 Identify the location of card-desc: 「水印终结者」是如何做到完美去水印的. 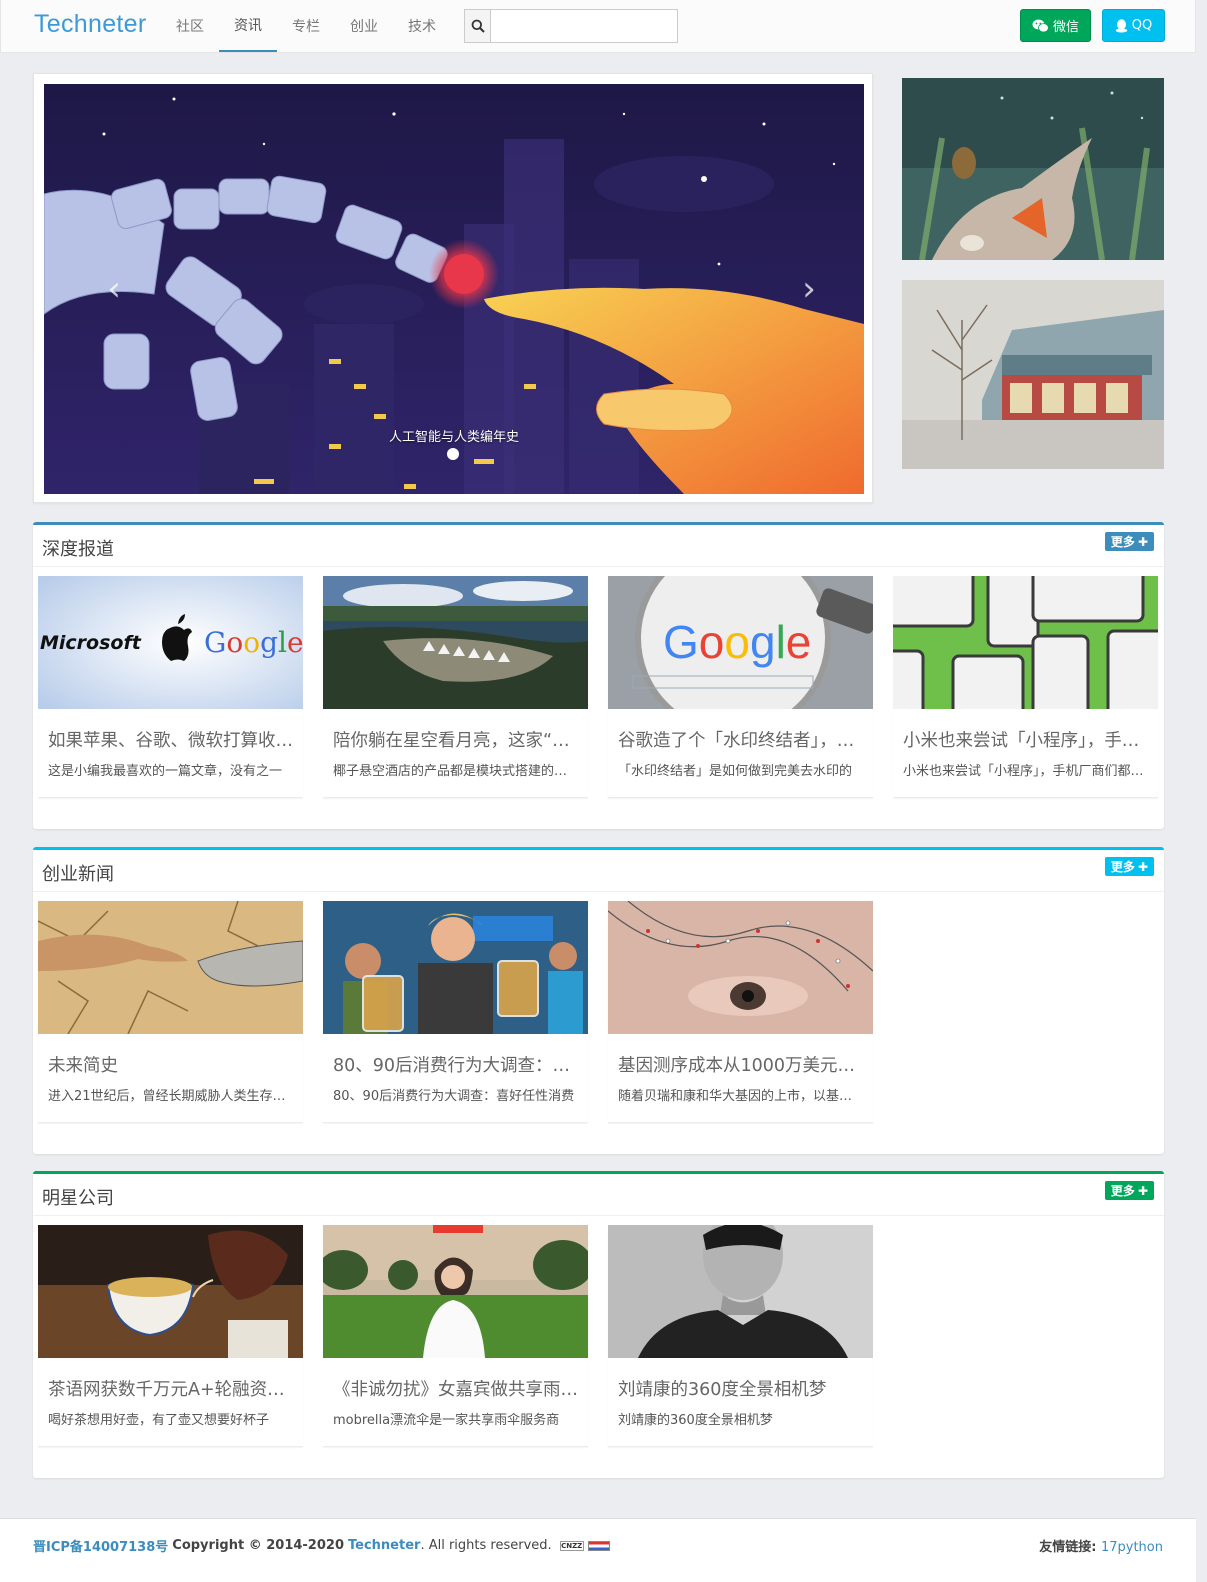
(735, 771).